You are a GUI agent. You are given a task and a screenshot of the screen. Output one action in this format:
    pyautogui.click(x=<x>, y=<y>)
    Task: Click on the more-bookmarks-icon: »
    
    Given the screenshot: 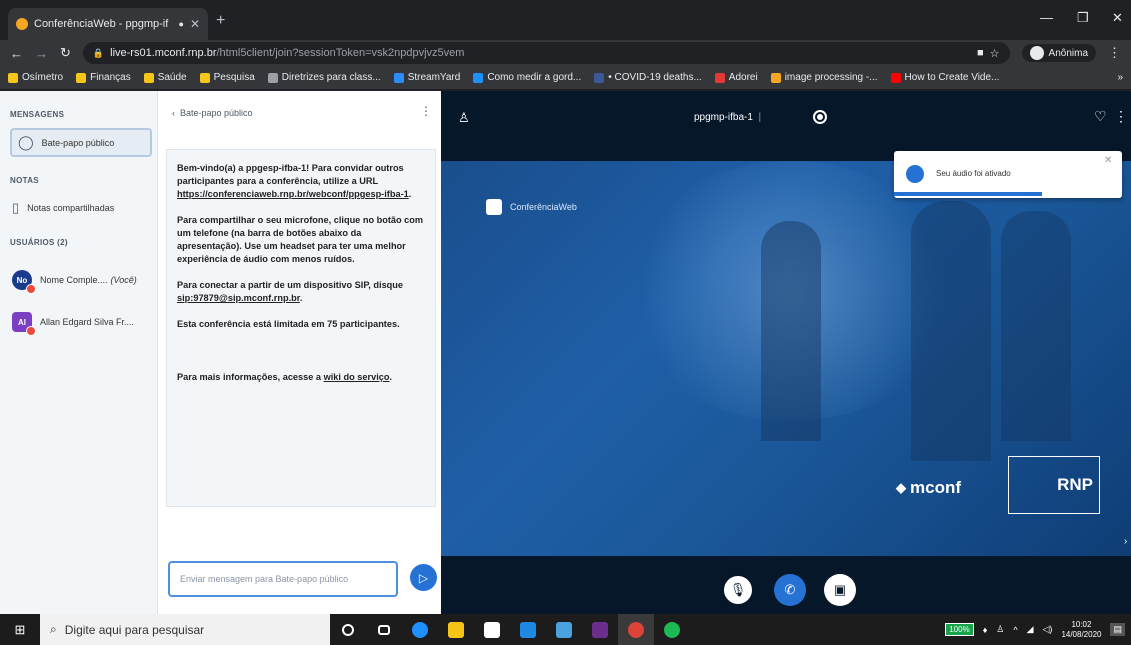 What is the action you would take?
    pyautogui.click(x=1120, y=77)
    